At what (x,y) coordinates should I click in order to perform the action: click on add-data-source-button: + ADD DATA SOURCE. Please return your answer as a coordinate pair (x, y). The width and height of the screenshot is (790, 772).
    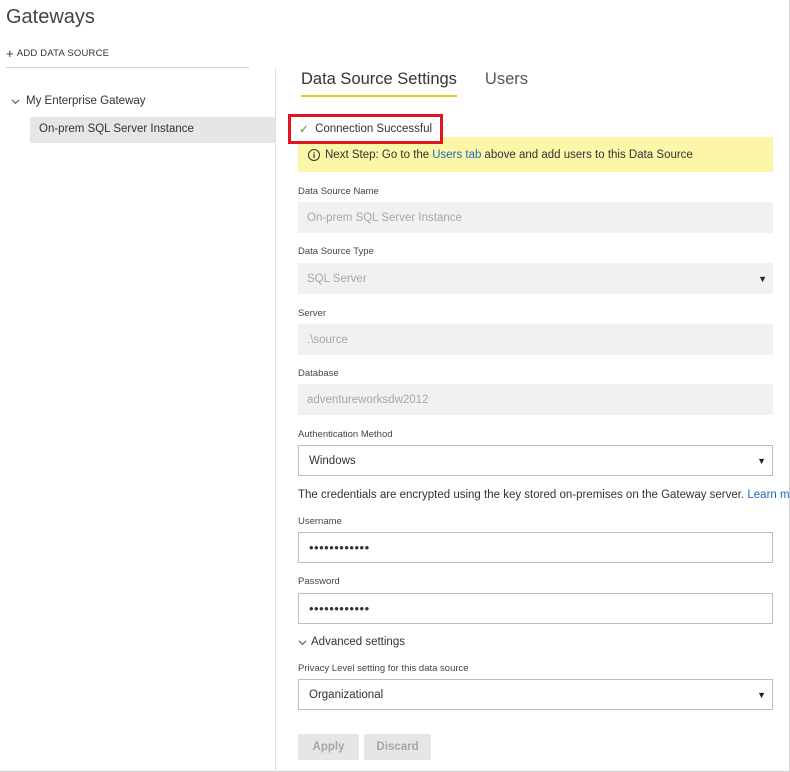
    Looking at the image, I should click on (58, 53).